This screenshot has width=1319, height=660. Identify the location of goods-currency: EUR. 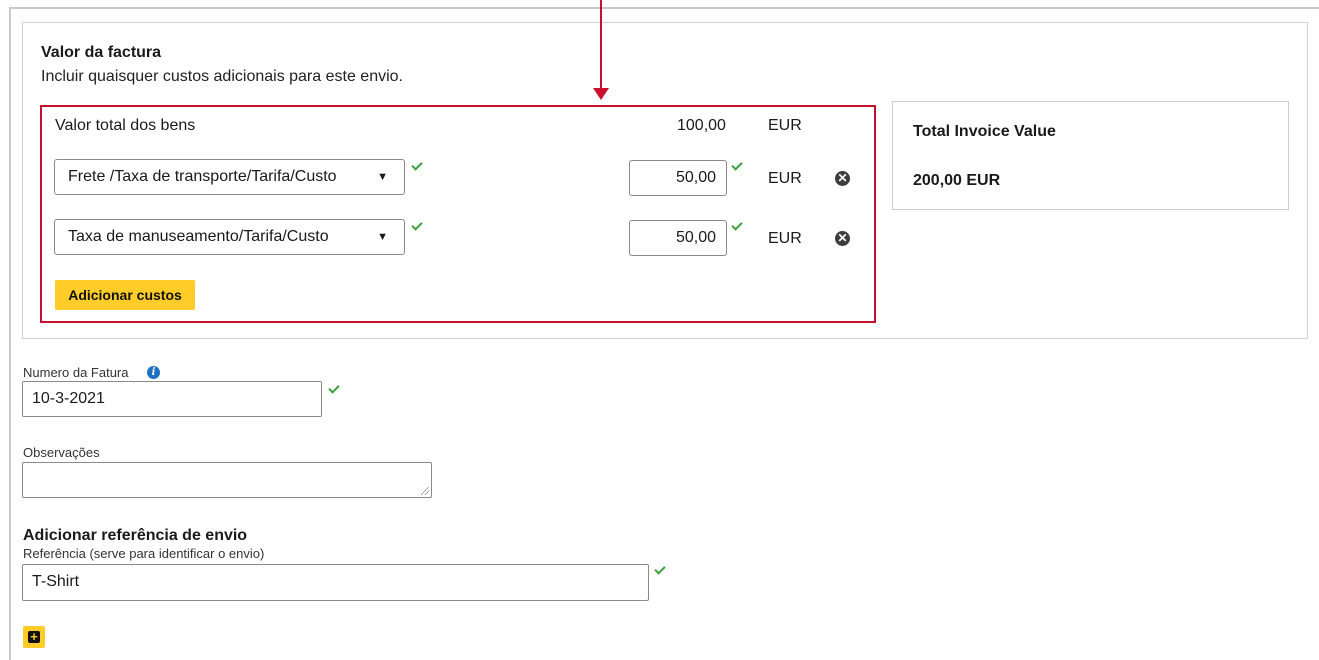
(785, 125).